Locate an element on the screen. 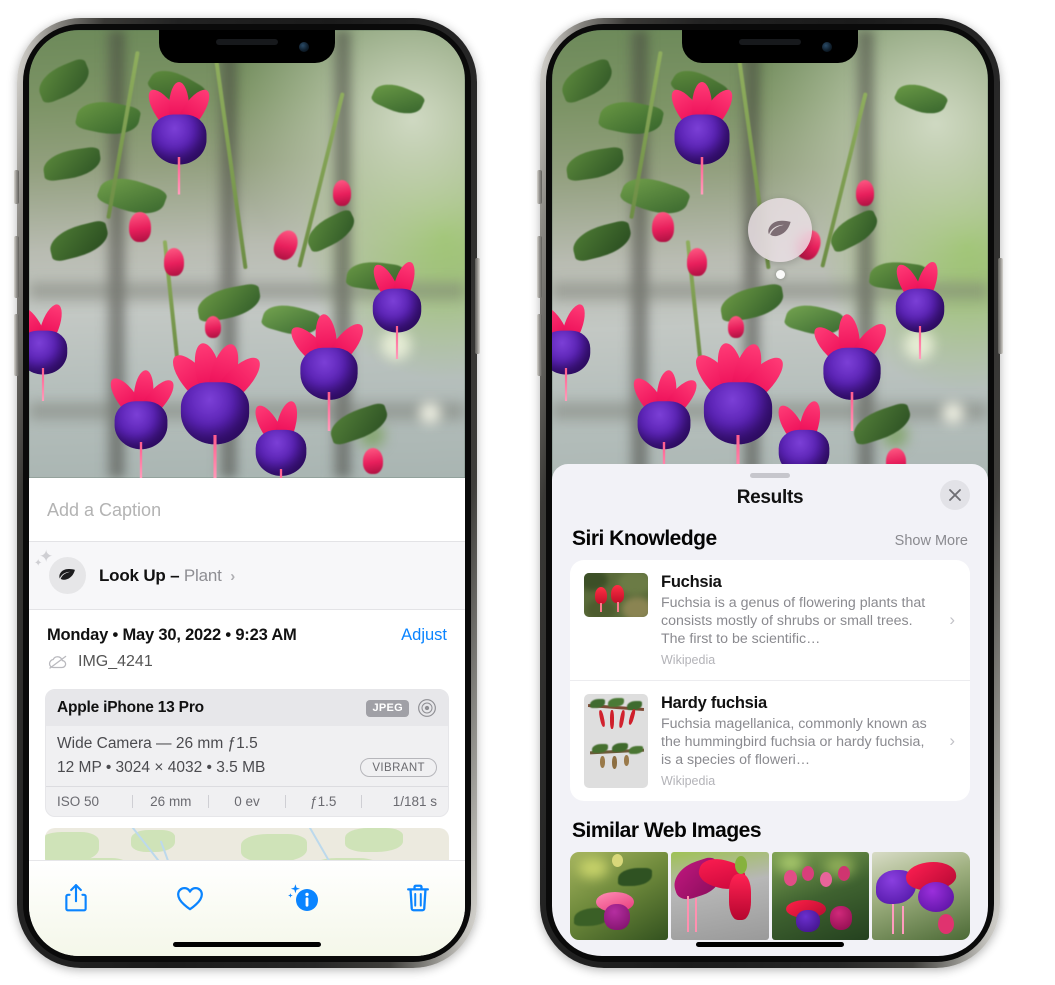  home-indicator-left is located at coordinates (247, 944).